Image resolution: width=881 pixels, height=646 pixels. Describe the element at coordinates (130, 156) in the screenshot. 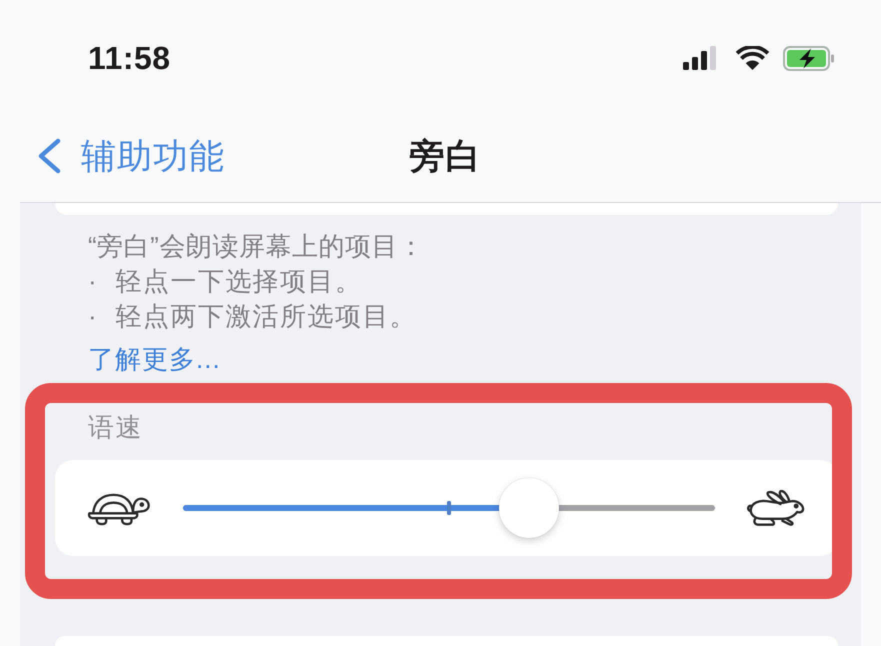

I see `back-button: 辅助功能` at that location.